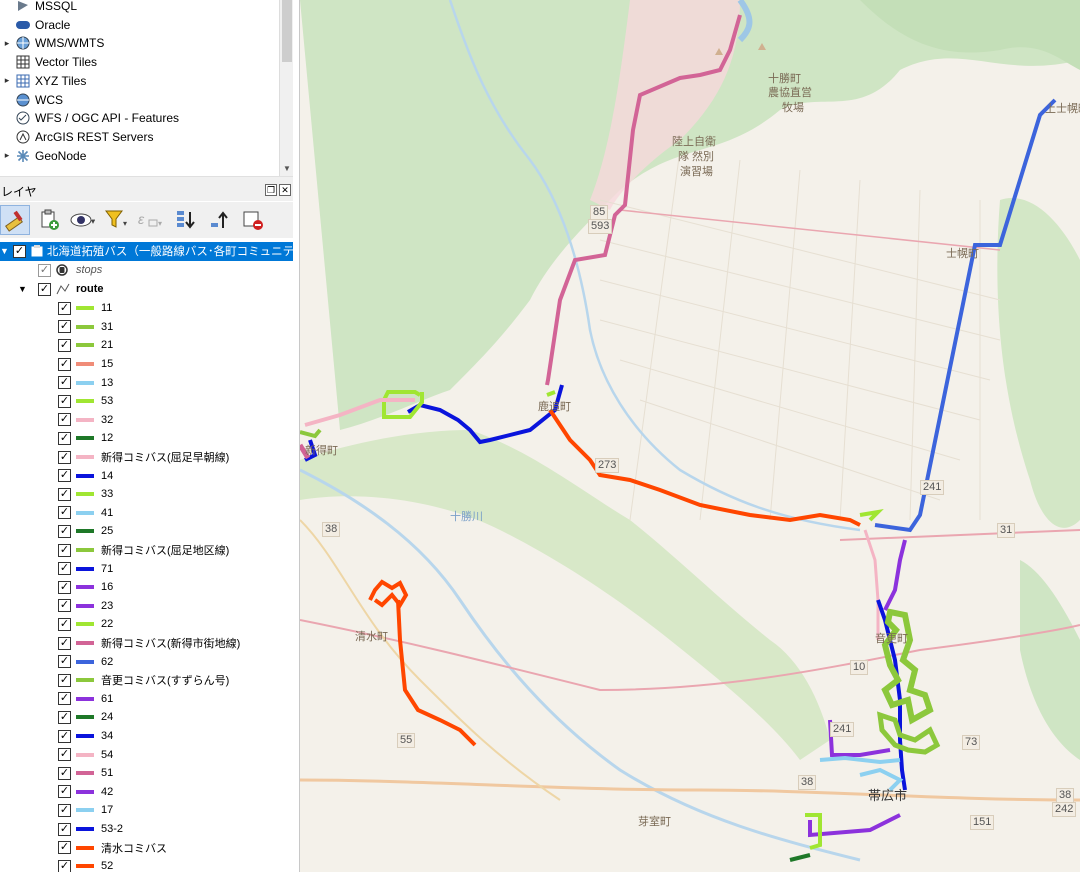 This screenshot has height=872, width=1080. What do you see at coordinates (15, 220) in the screenshot?
I see `style-manager-icon` at bounding box center [15, 220].